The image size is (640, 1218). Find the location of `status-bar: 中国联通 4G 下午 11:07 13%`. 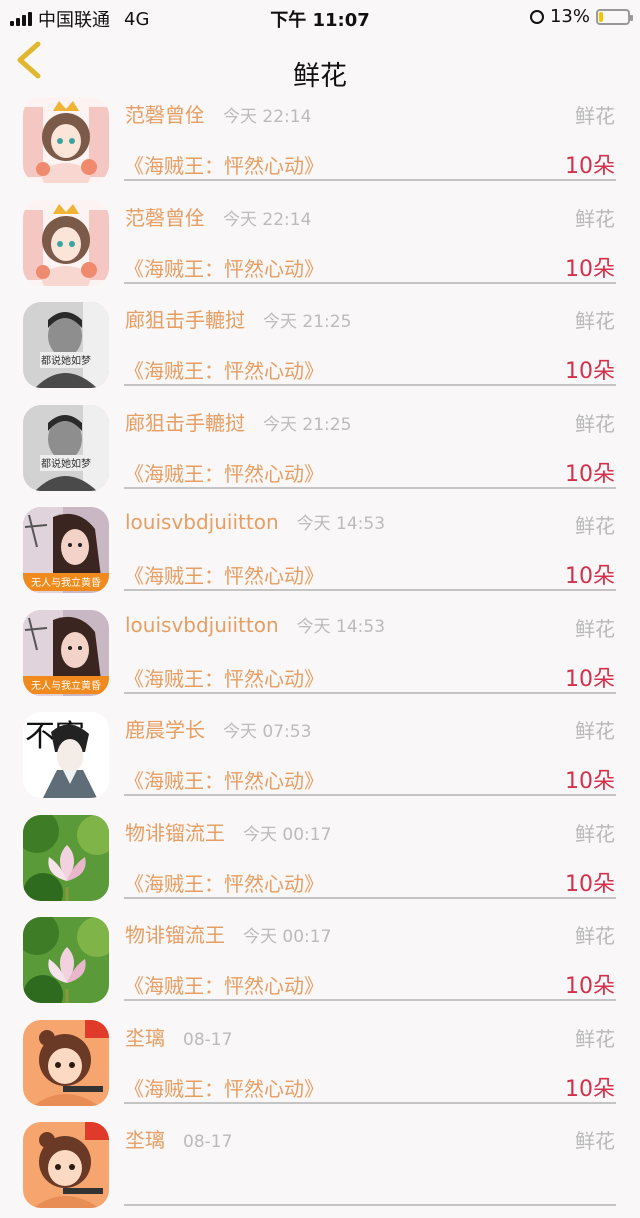

status-bar: 中国联通 4G 下午 11:07 13% is located at coordinates (320, 17).